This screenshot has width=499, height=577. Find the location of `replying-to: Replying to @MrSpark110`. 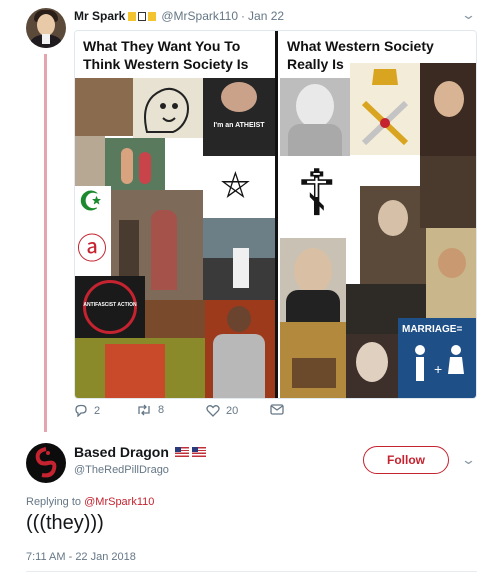

replying-to: Replying to @MrSpark110 is located at coordinates (90, 502).